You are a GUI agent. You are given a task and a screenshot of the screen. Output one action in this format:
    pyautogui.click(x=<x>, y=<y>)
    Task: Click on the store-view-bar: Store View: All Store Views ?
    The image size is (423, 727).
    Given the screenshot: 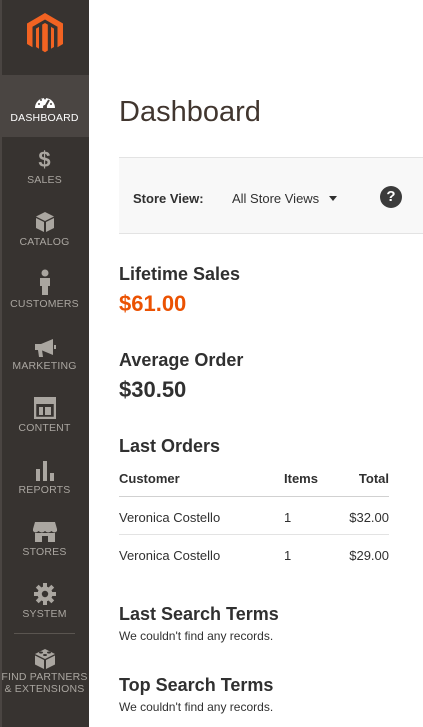 What is the action you would take?
    pyautogui.click(x=271, y=195)
    